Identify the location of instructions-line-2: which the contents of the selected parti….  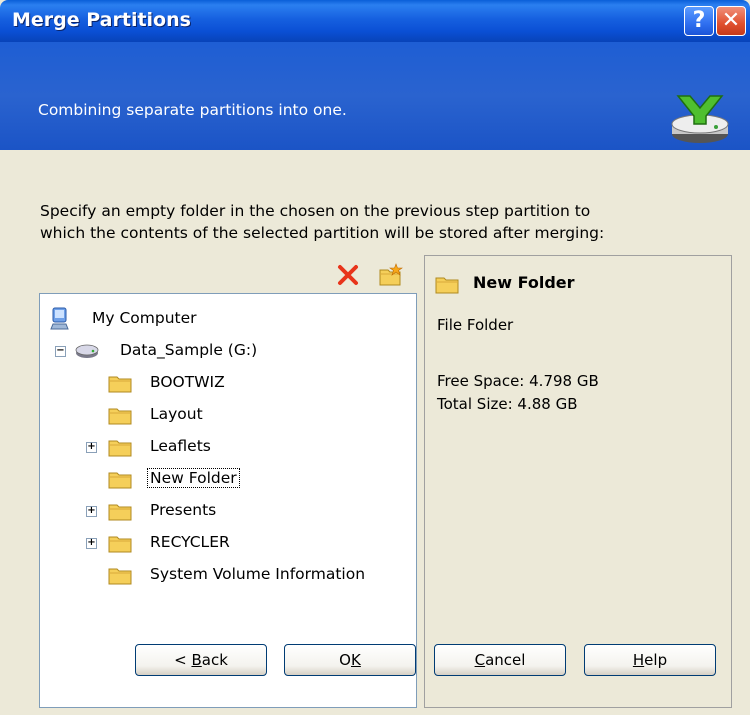
(322, 233).